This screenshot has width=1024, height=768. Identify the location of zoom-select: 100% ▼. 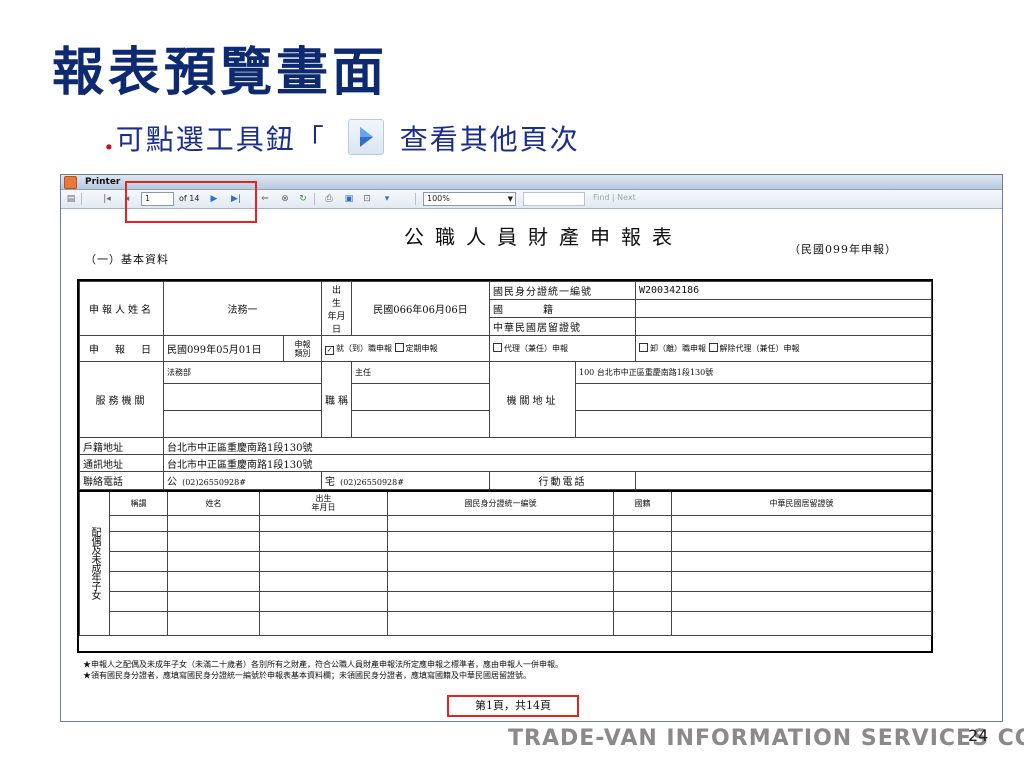
(469, 199).